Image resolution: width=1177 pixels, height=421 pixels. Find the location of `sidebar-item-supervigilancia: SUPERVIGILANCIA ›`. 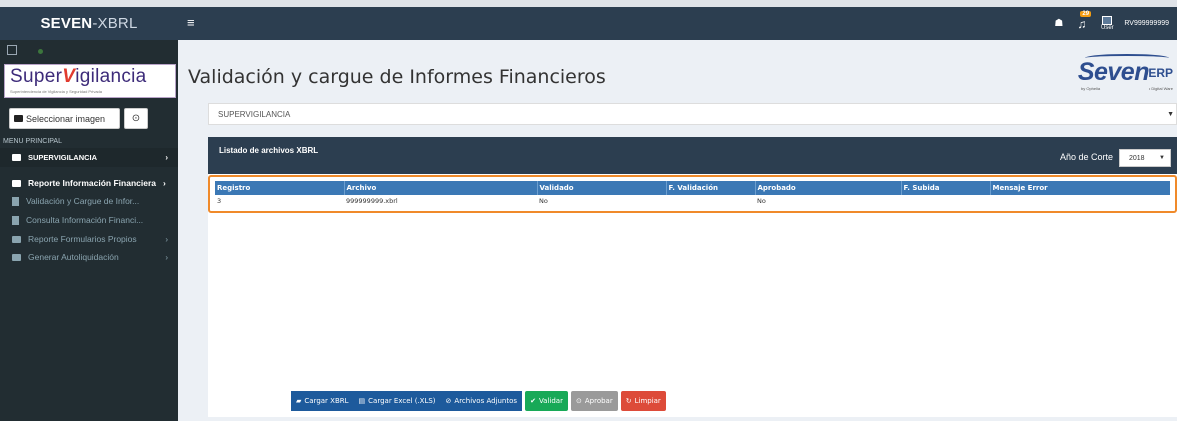

sidebar-item-supervigilancia: SUPERVIGILANCIA › is located at coordinates (89, 157).